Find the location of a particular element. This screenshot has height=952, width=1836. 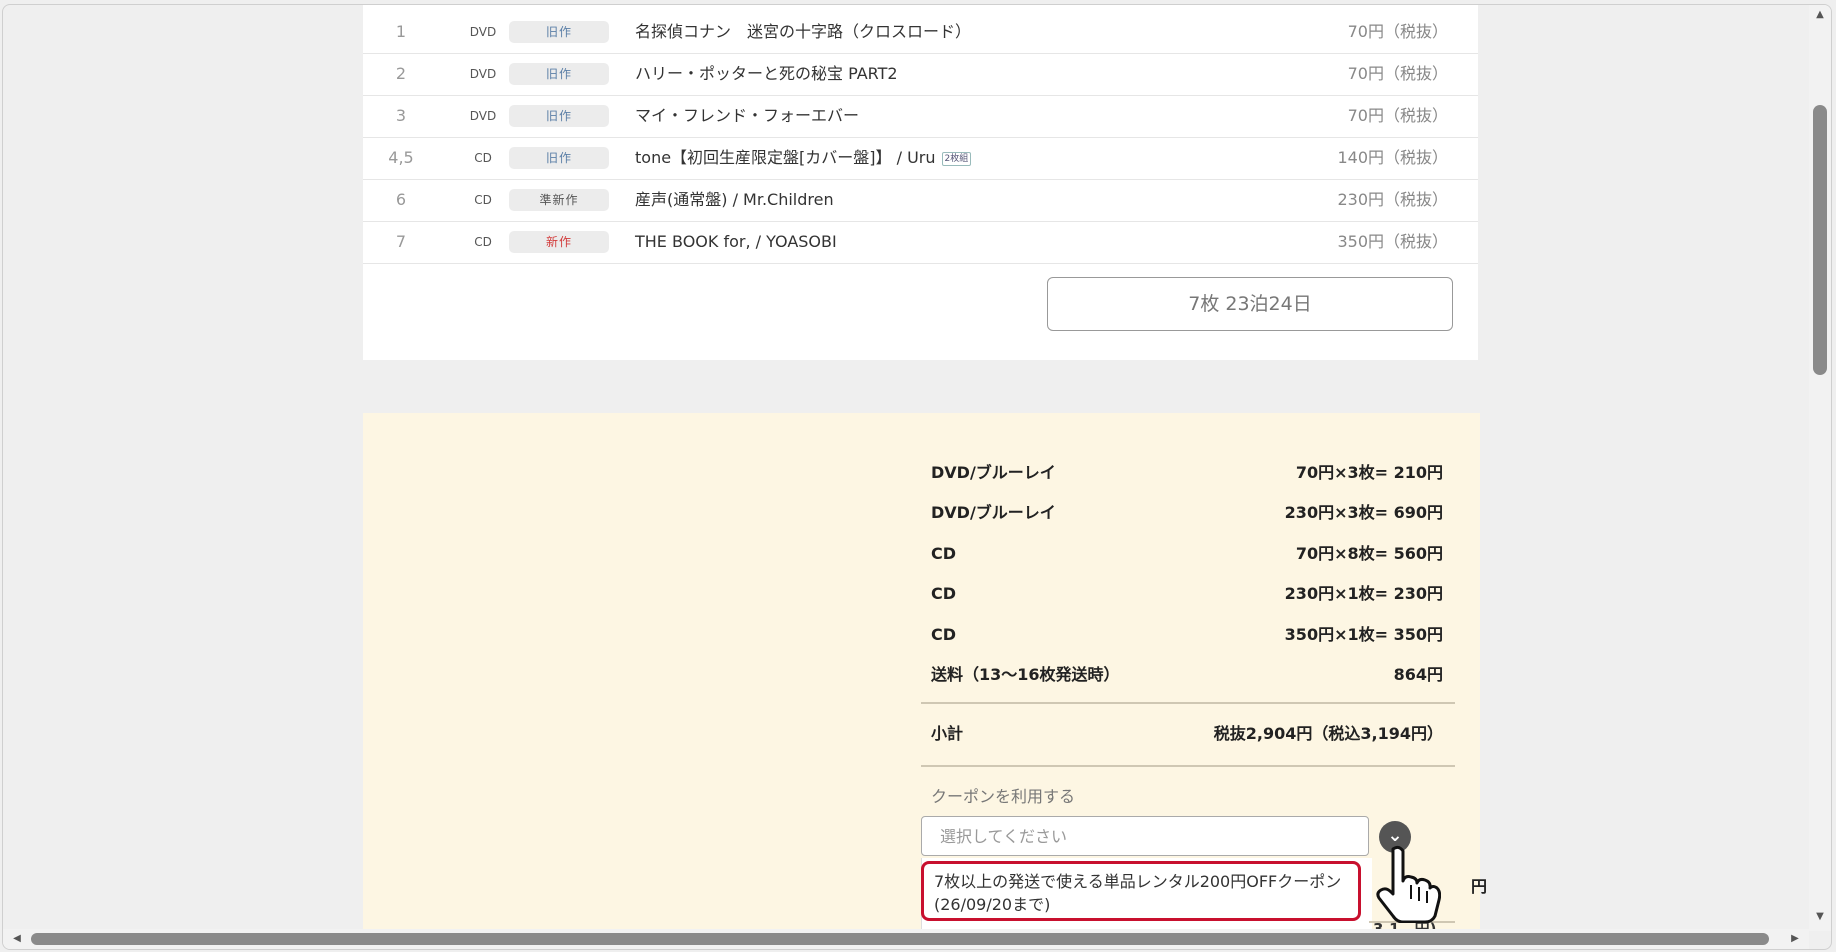

vertical-scroll-thumb is located at coordinates (1820, 240).